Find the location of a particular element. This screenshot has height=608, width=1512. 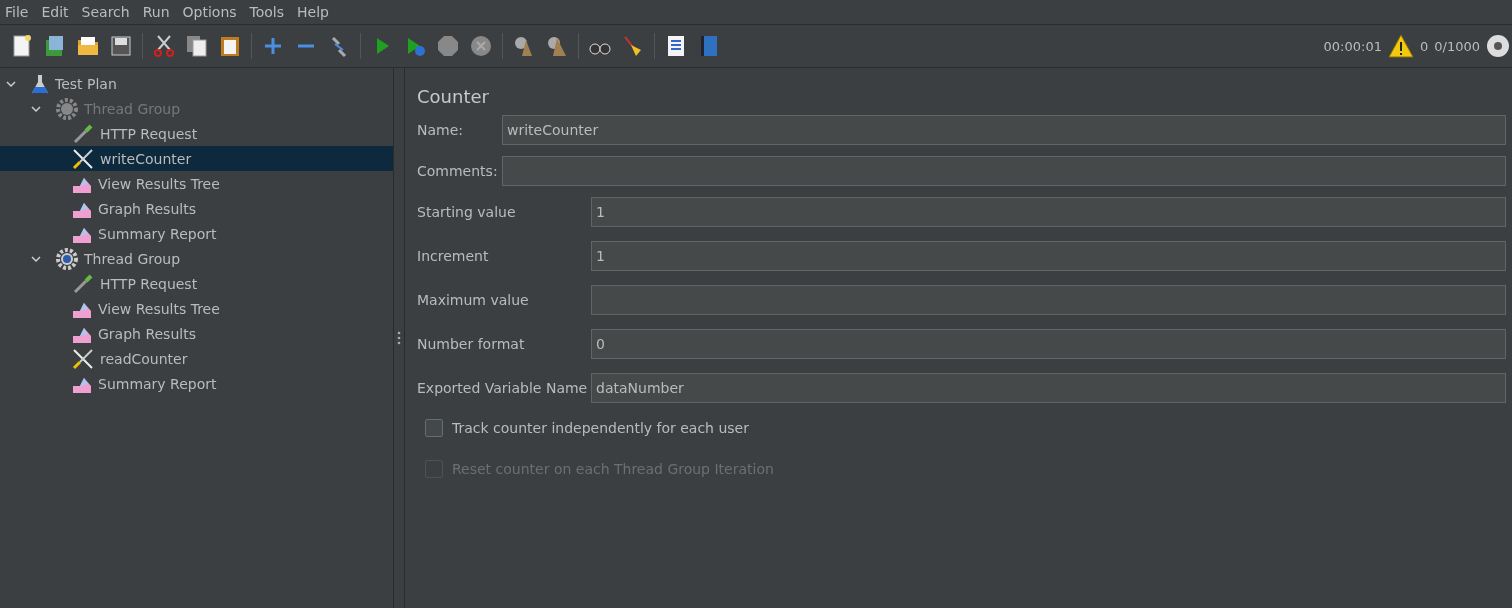

menu-item: File is located at coordinates (23, 12).